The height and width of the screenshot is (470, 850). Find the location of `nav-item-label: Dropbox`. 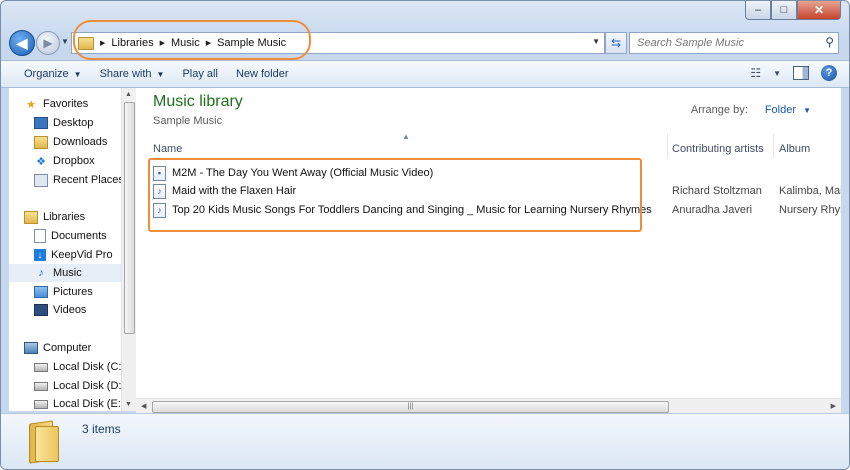

nav-item-label: Dropbox is located at coordinates (74, 161).